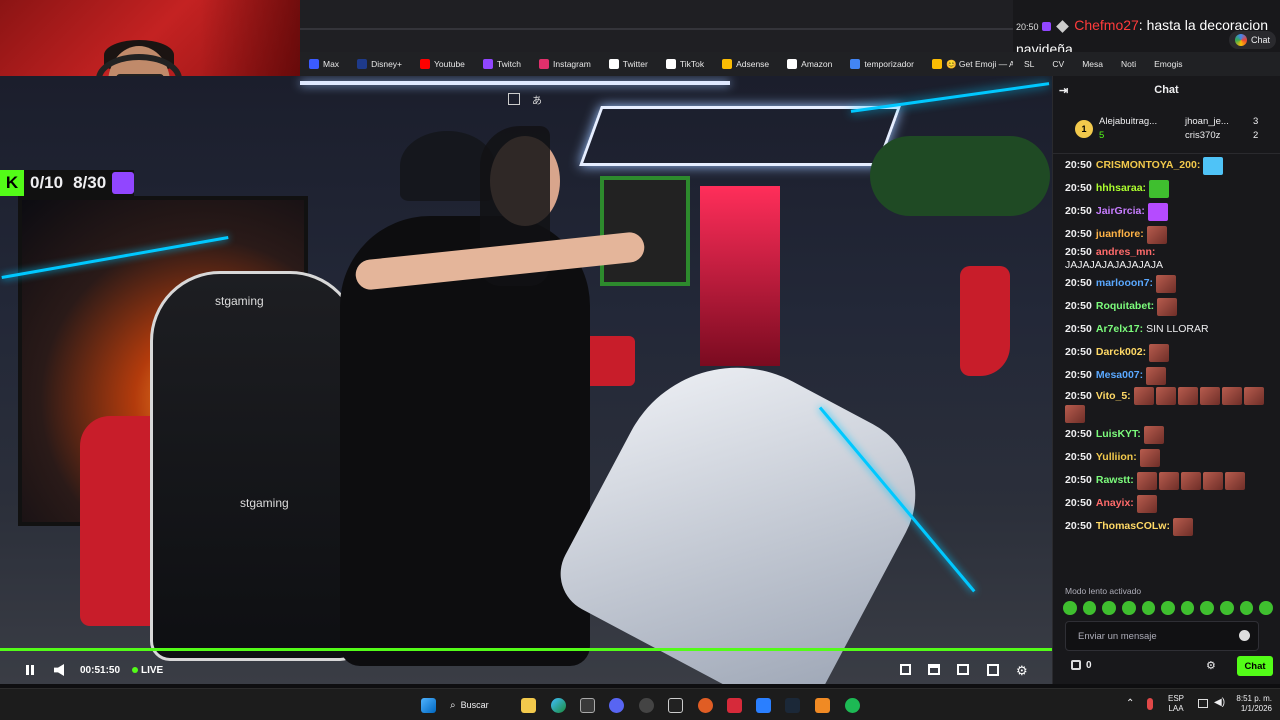 Image resolution: width=1280 pixels, height=720 pixels. I want to click on app-icon-orange, so click(705, 705).